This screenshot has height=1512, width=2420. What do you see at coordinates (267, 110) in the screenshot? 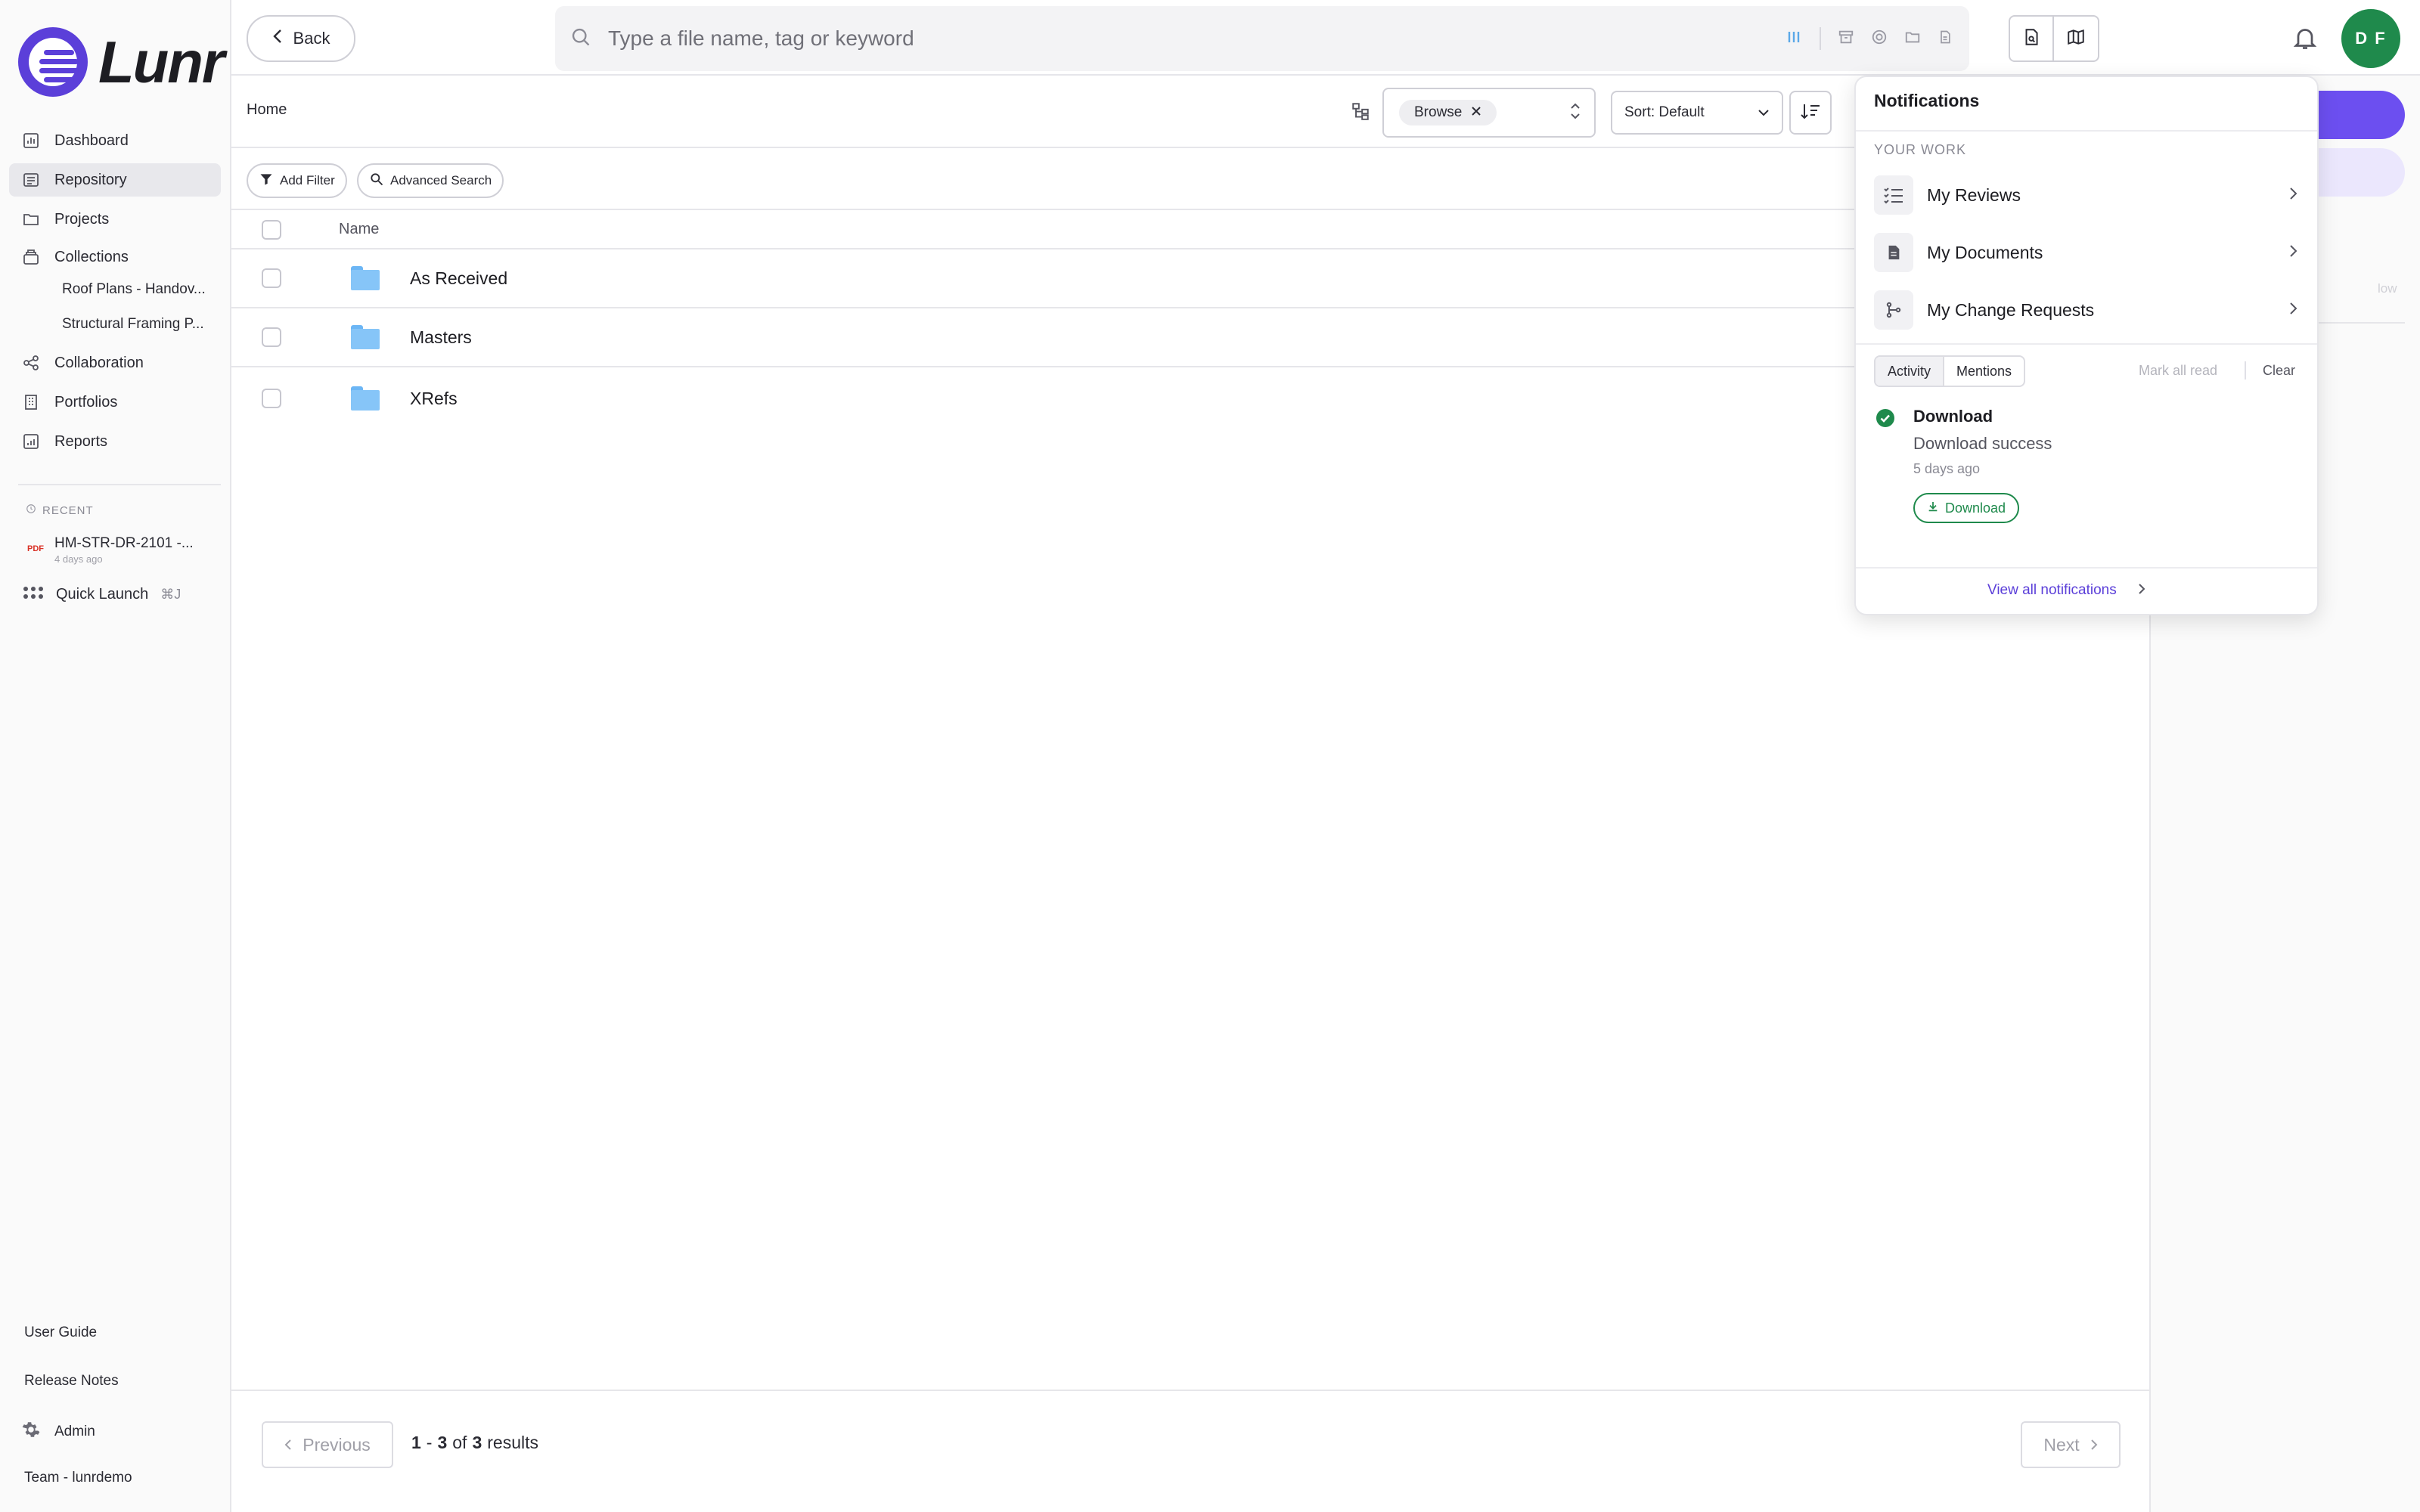
I see `breadcrumb: Home` at bounding box center [267, 110].